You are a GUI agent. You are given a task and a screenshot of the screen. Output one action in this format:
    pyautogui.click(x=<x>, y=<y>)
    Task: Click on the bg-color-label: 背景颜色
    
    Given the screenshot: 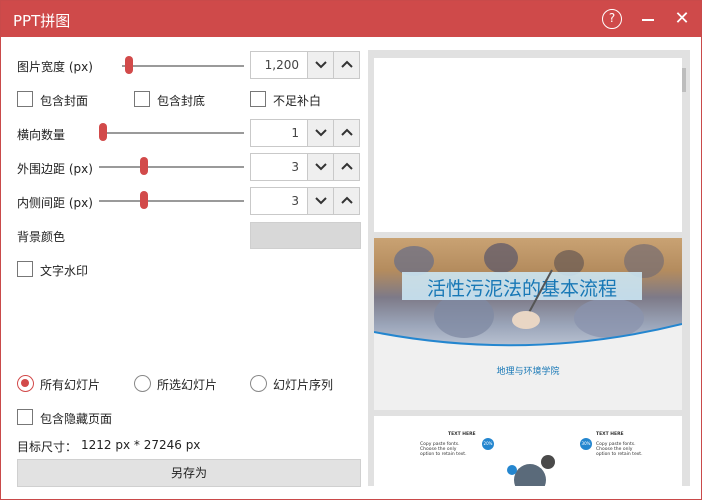 What is the action you would take?
    pyautogui.click(x=41, y=237)
    